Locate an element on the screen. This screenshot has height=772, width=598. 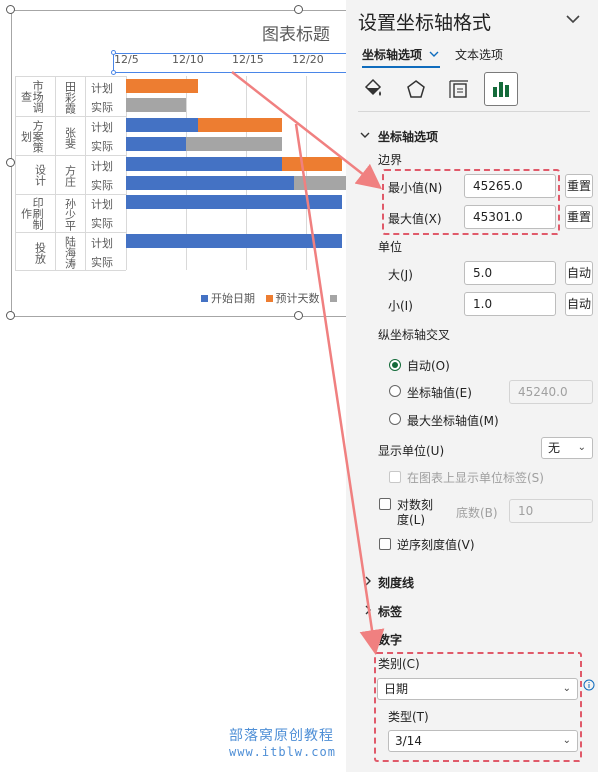
x-tick-label: 12/10 is located at coordinates (188, 59).